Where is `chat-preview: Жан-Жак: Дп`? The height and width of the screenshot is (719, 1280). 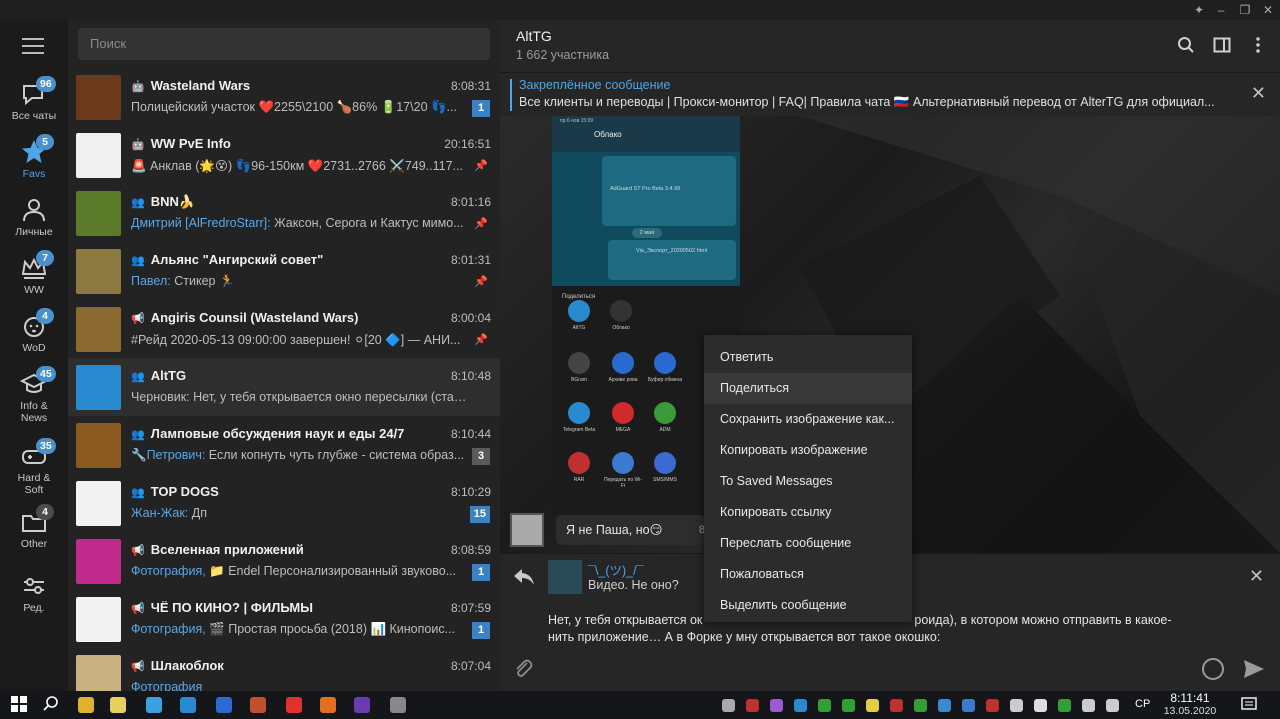
chat-preview: Жан-Жак: Дп is located at coordinates (169, 513).